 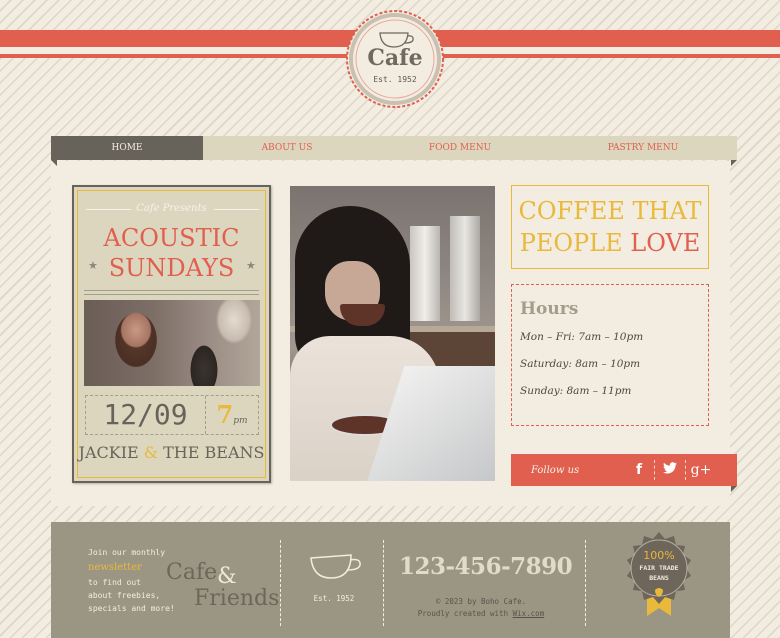 I want to click on coffee-cup-icon, so click(x=335, y=566).